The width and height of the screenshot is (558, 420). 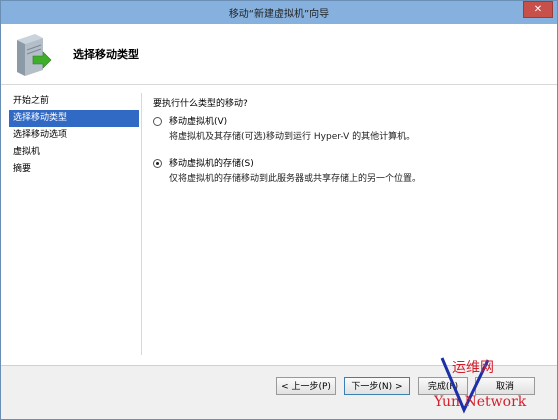 I want to click on previous-button: < 上一步(P), so click(x=306, y=386).